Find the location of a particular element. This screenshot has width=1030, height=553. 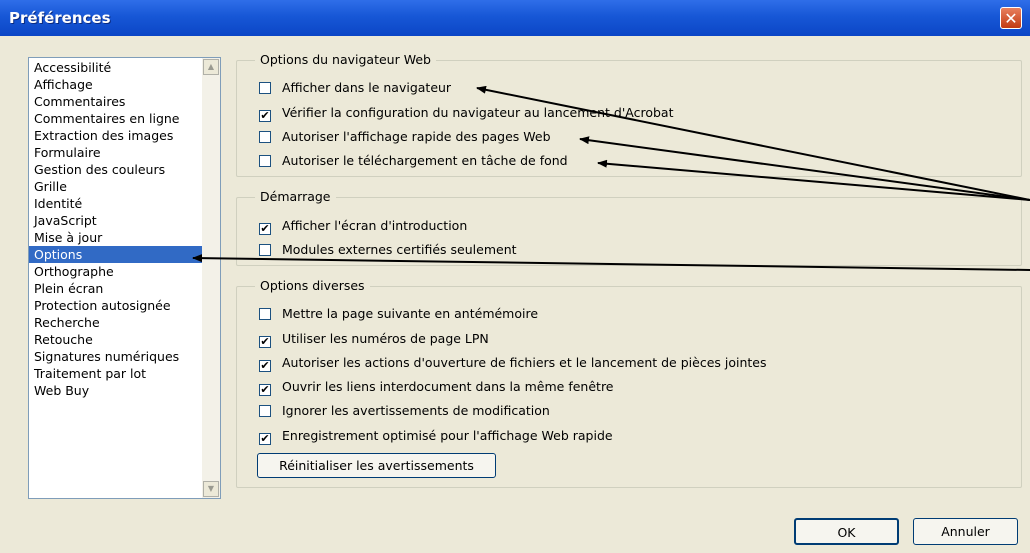

arrow-background-download is located at coordinates (813, 180).